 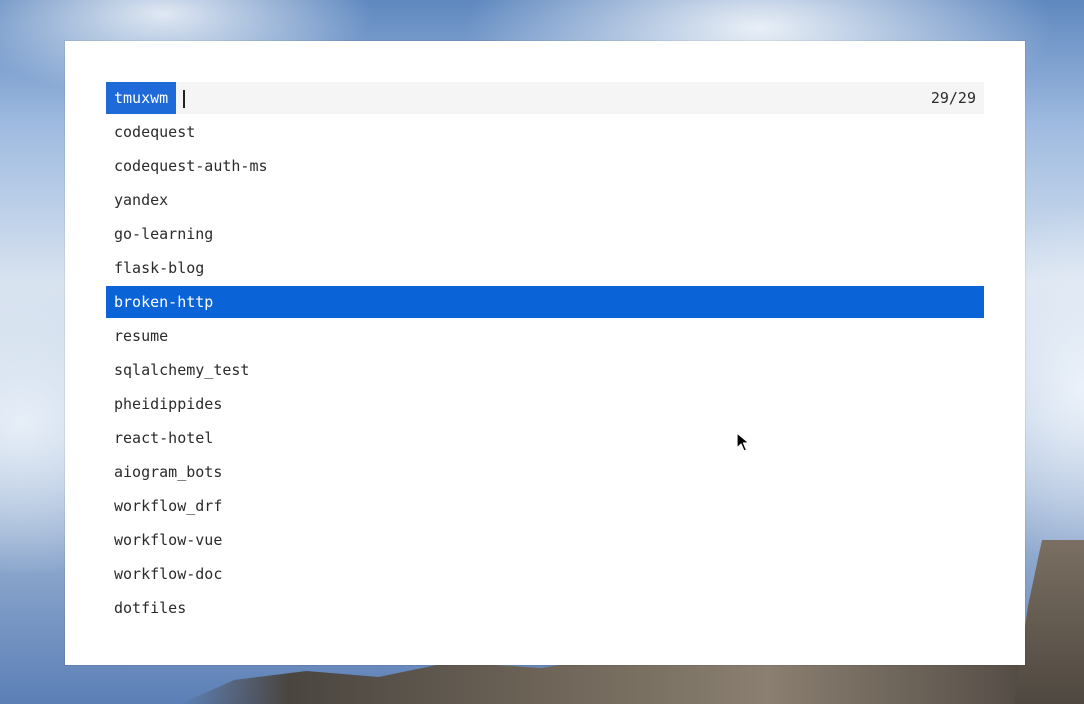 What do you see at coordinates (953, 98) in the screenshot?
I see `match-counter: 29/29` at bounding box center [953, 98].